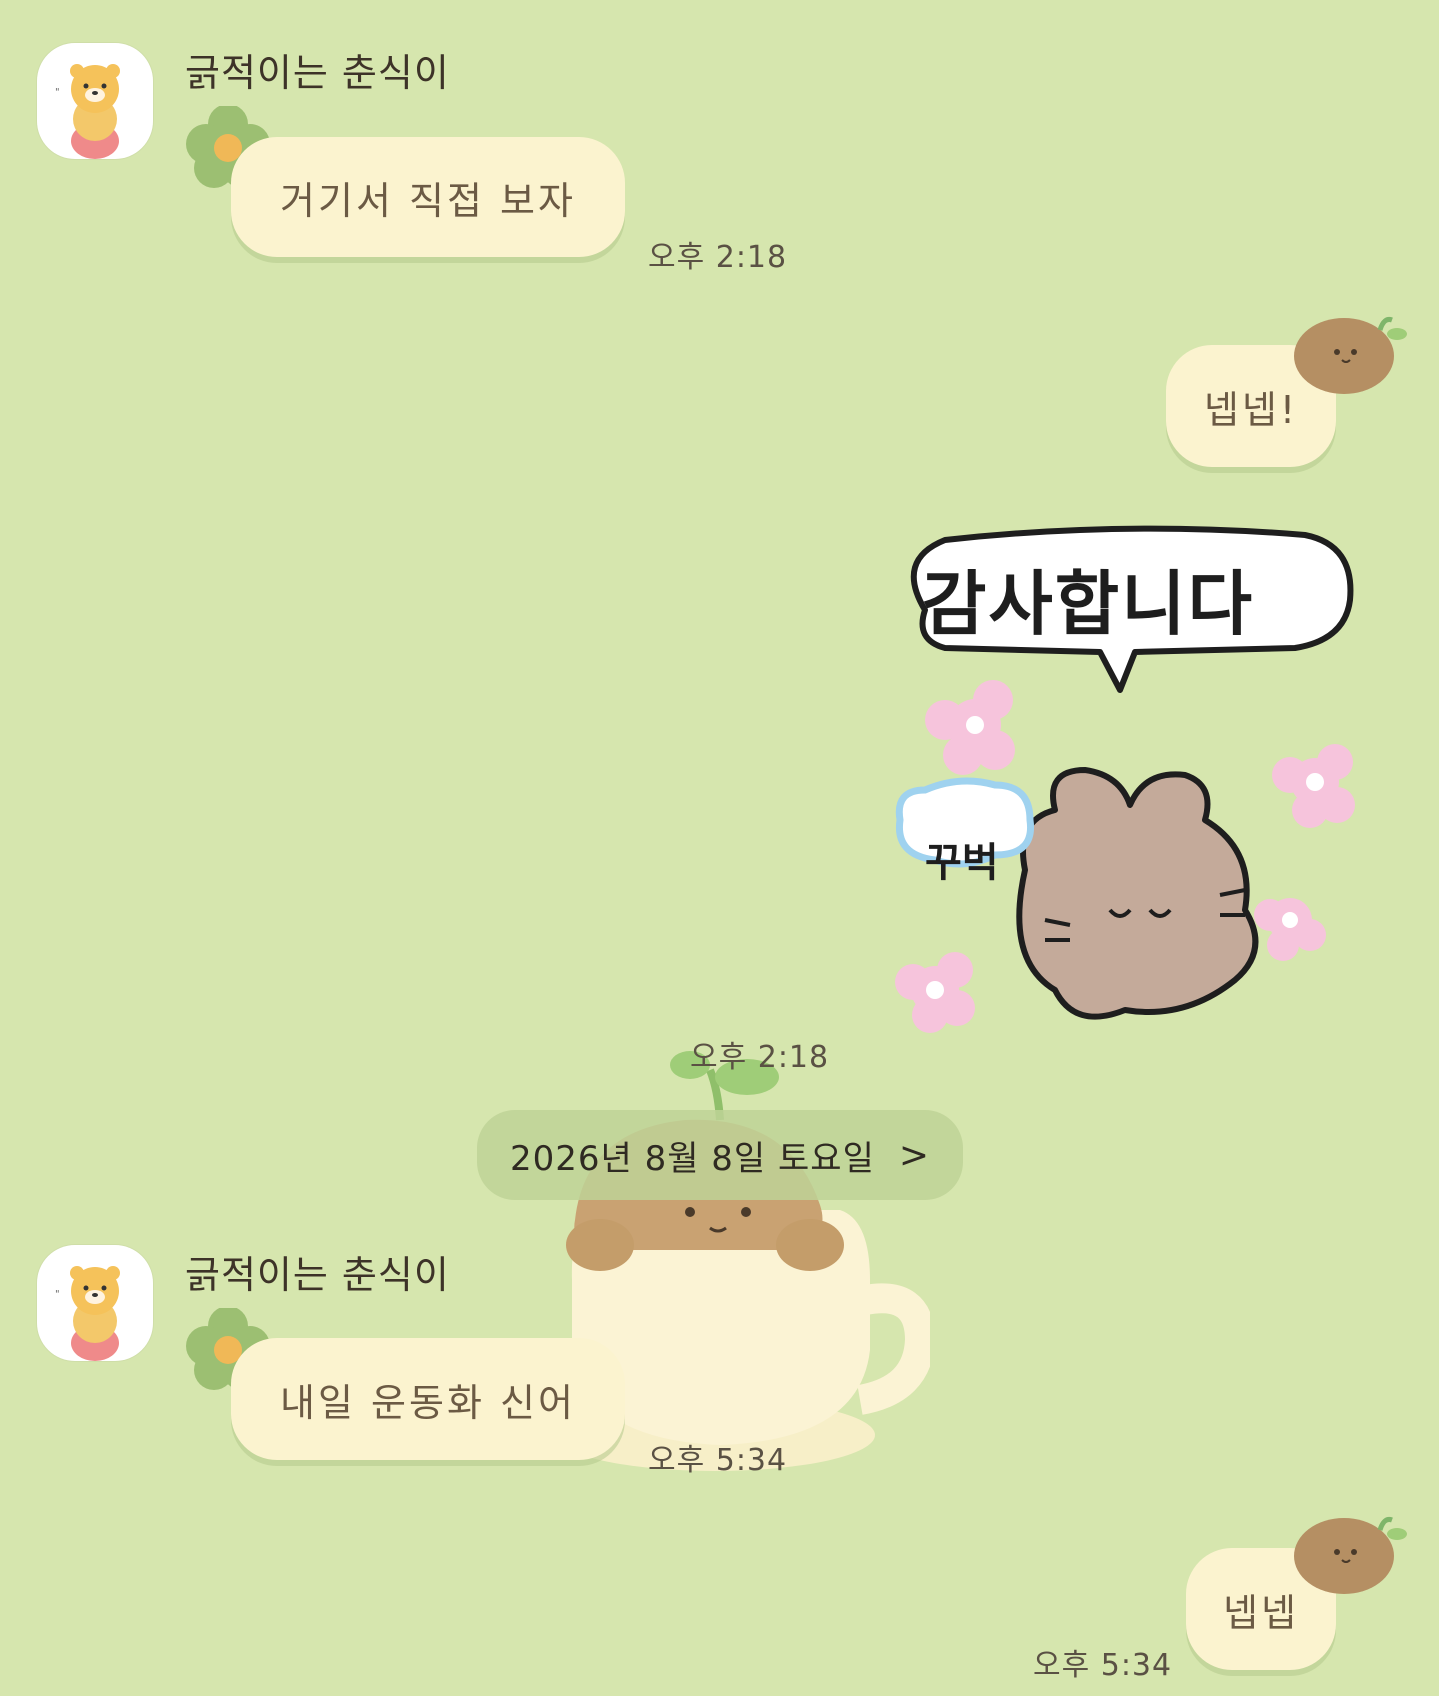  Describe the element at coordinates (428, 1402) in the screenshot. I see `message-text: 내일 운동화 신어` at that location.